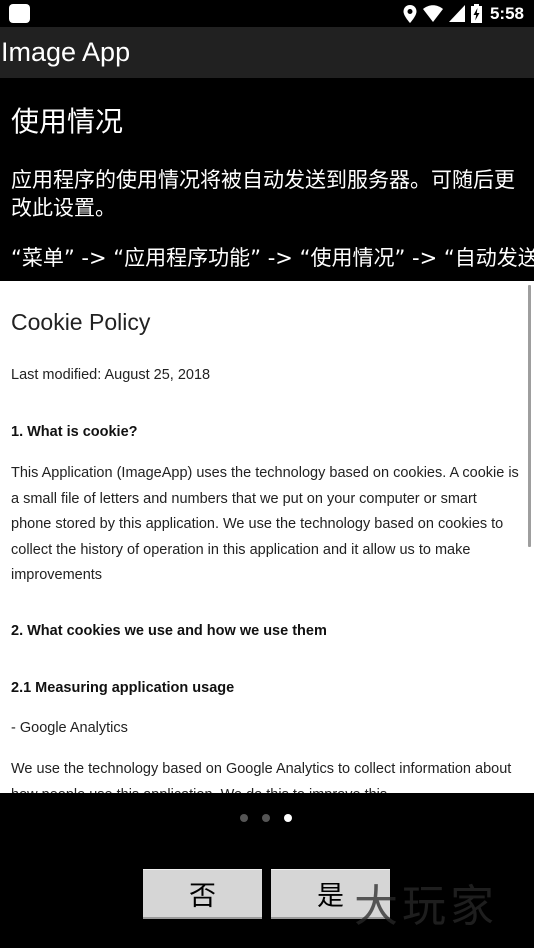  I want to click on page-indicator, so click(266, 818).